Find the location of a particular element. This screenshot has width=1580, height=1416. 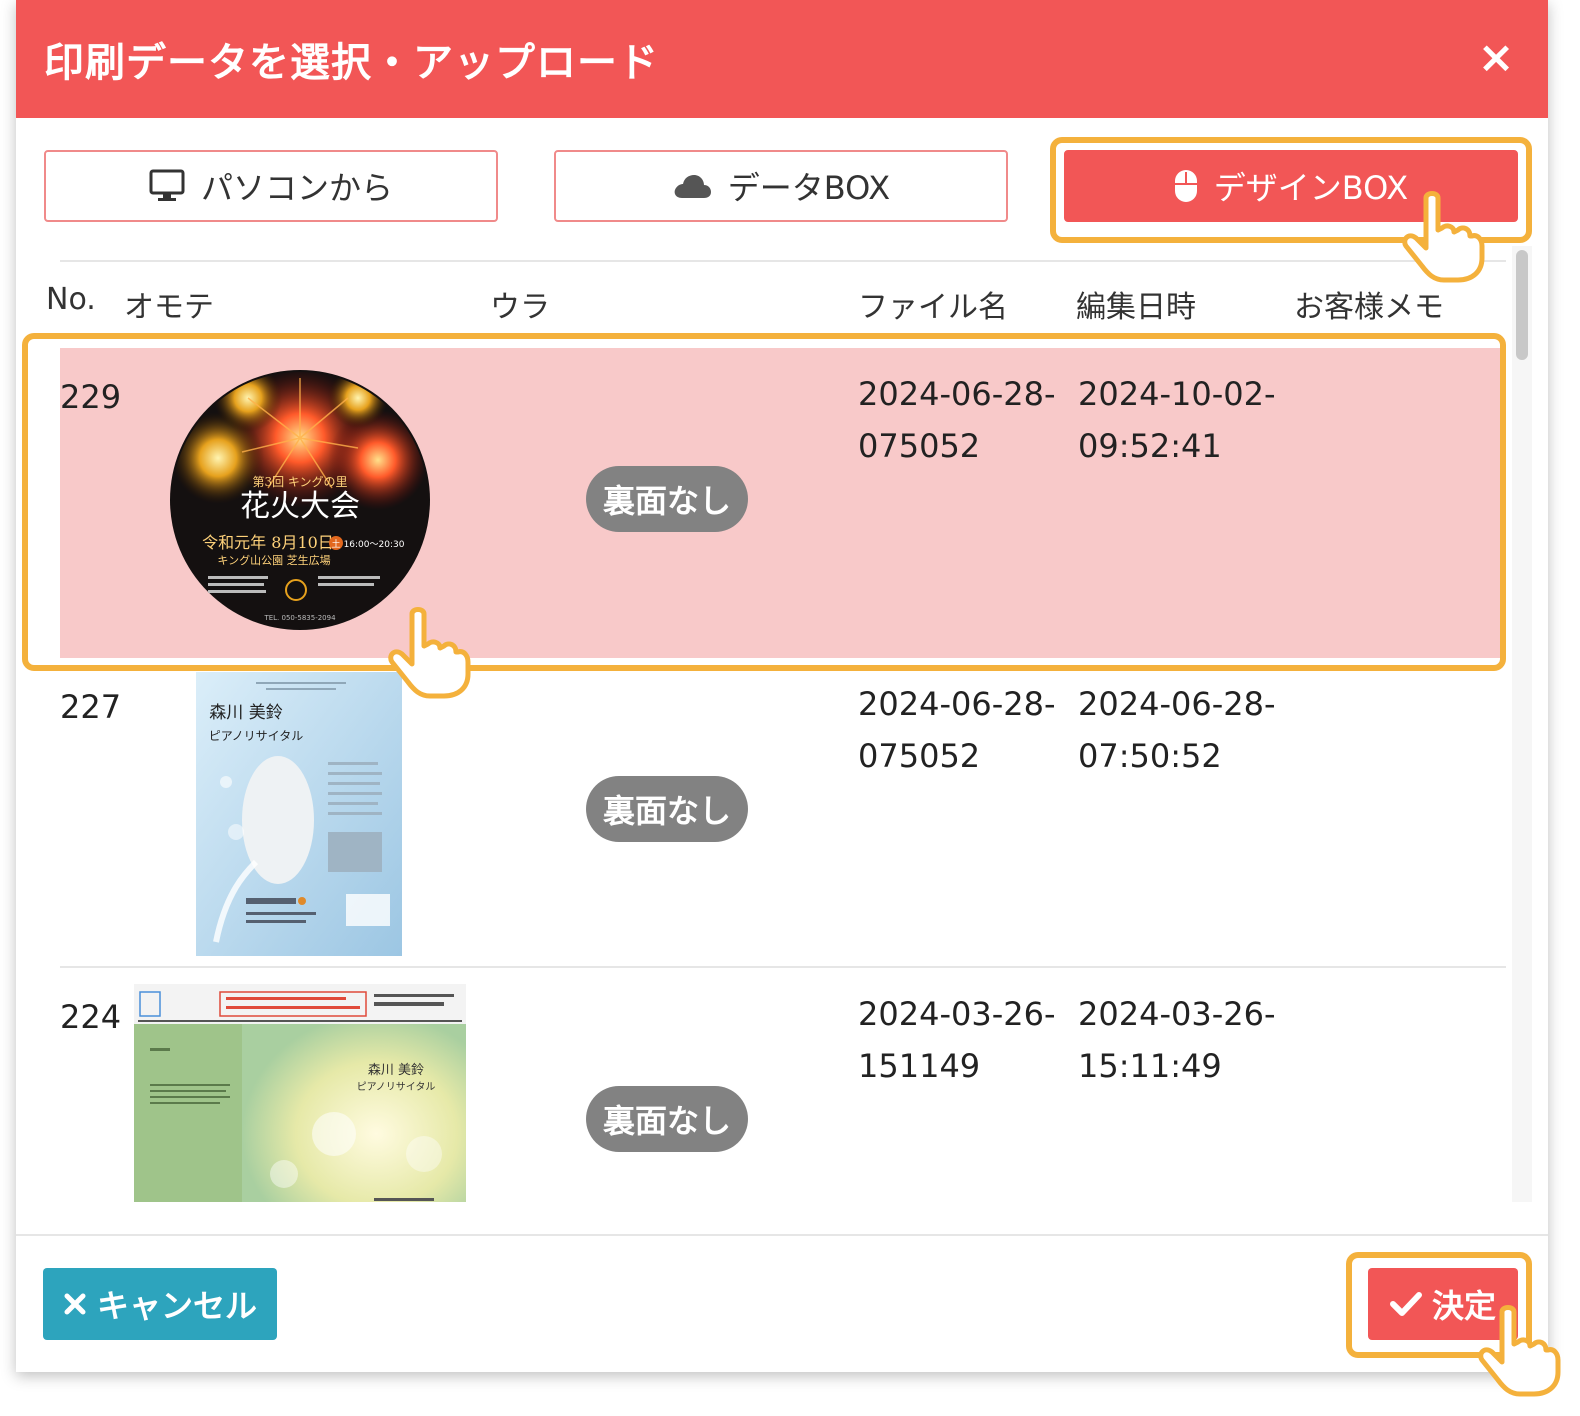

table-top-divider is located at coordinates (783, 261).